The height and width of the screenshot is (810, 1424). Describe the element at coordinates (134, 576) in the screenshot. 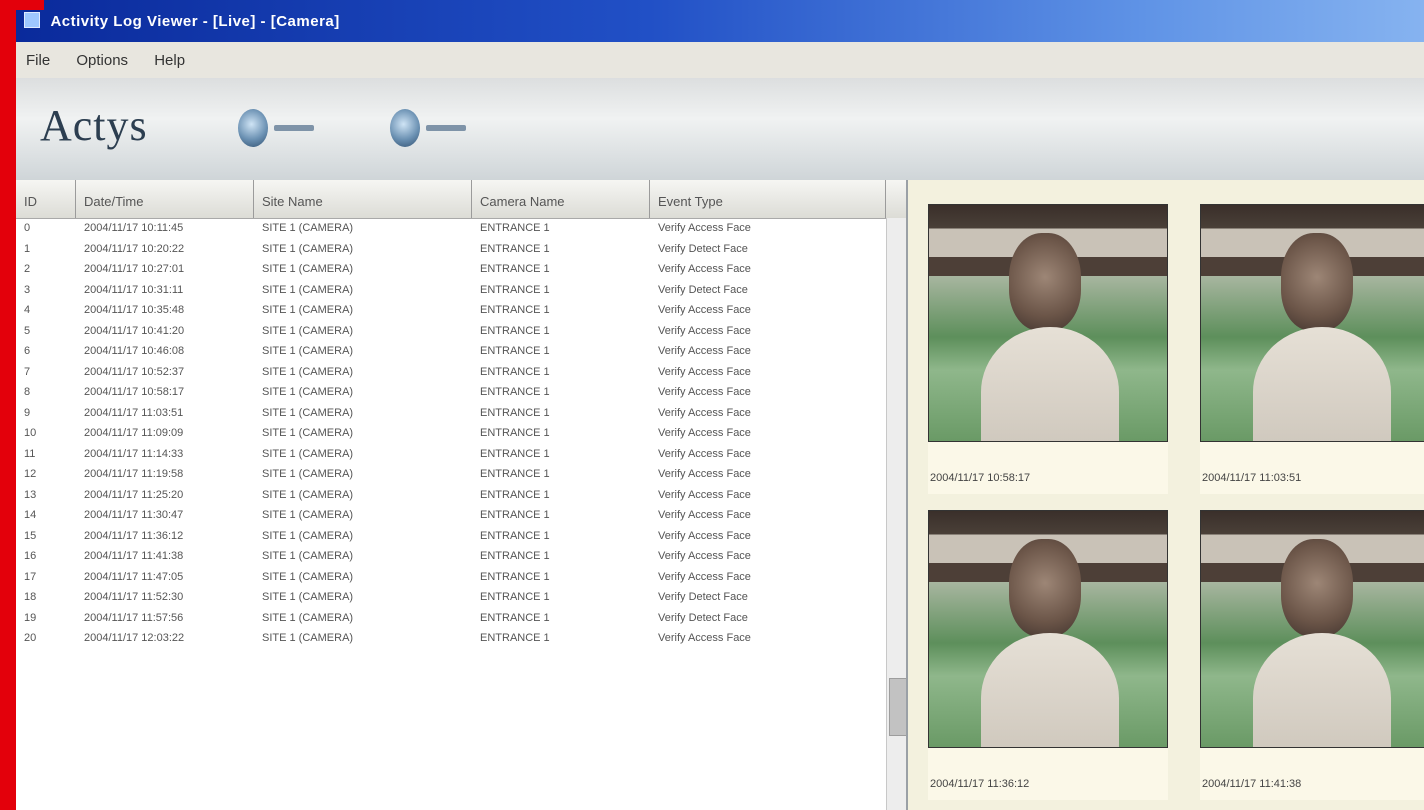

I see `cell-datetime: 2004/11/17 11:47:05` at that location.